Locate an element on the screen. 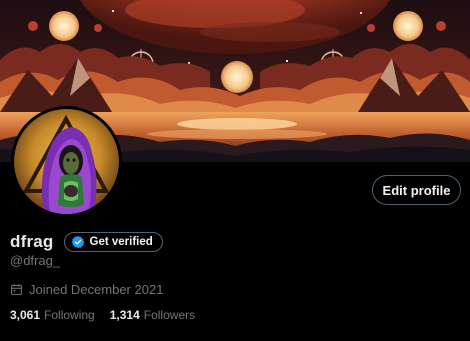 This screenshot has height=341, width=470. joined-label: Joined December 2021 is located at coordinates (96, 289).